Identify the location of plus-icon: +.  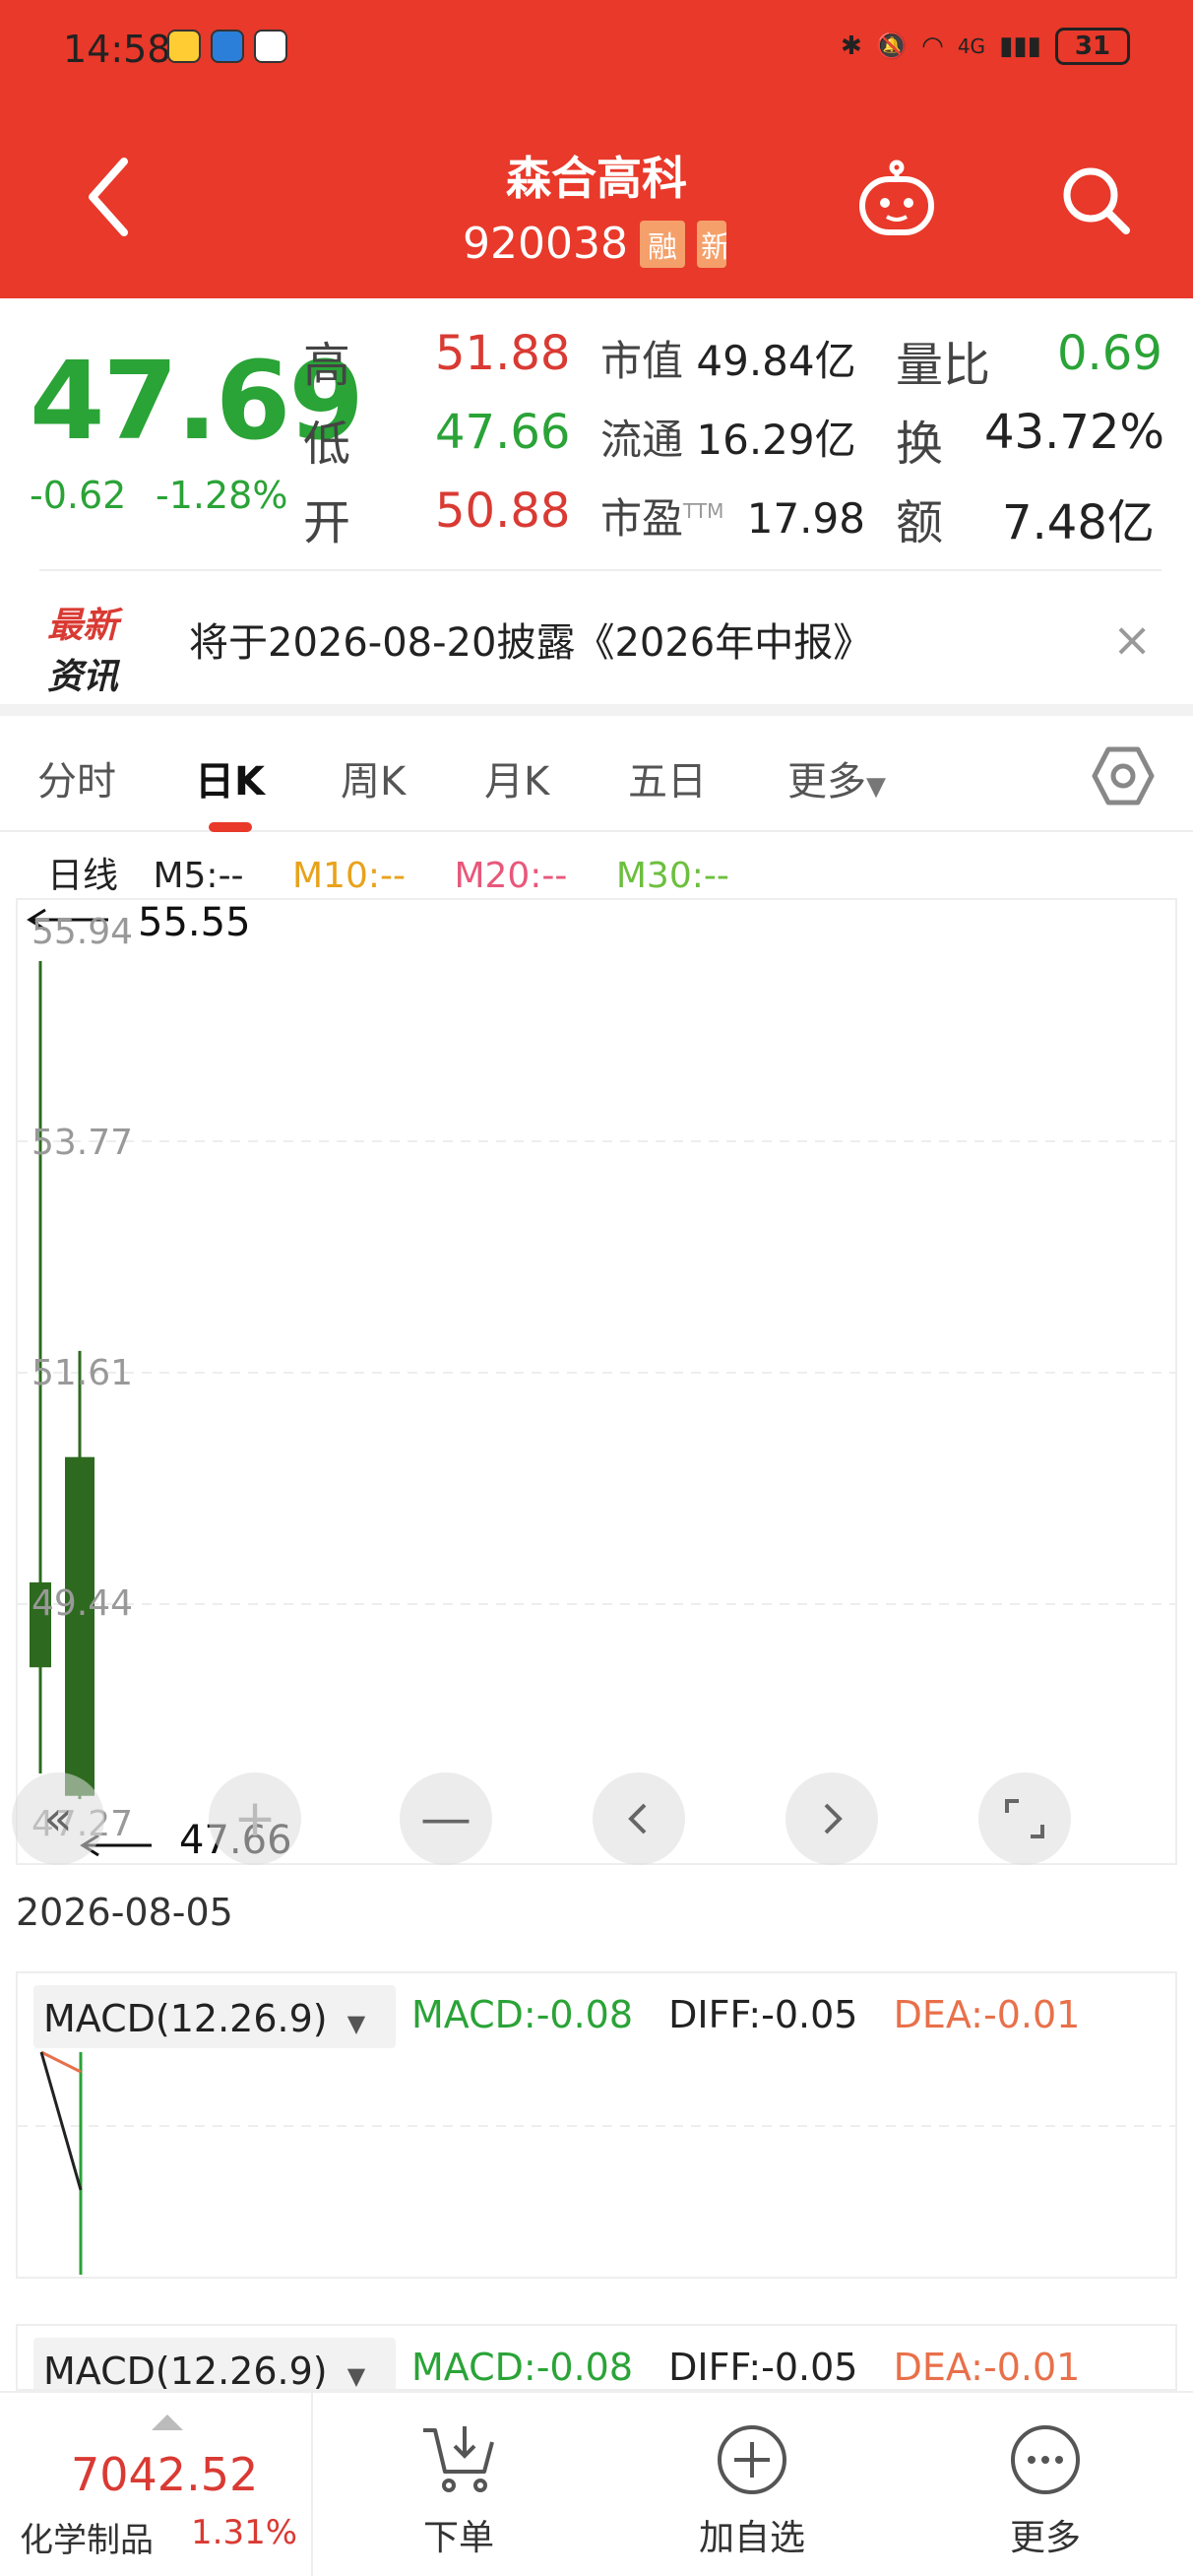
(255, 1818).